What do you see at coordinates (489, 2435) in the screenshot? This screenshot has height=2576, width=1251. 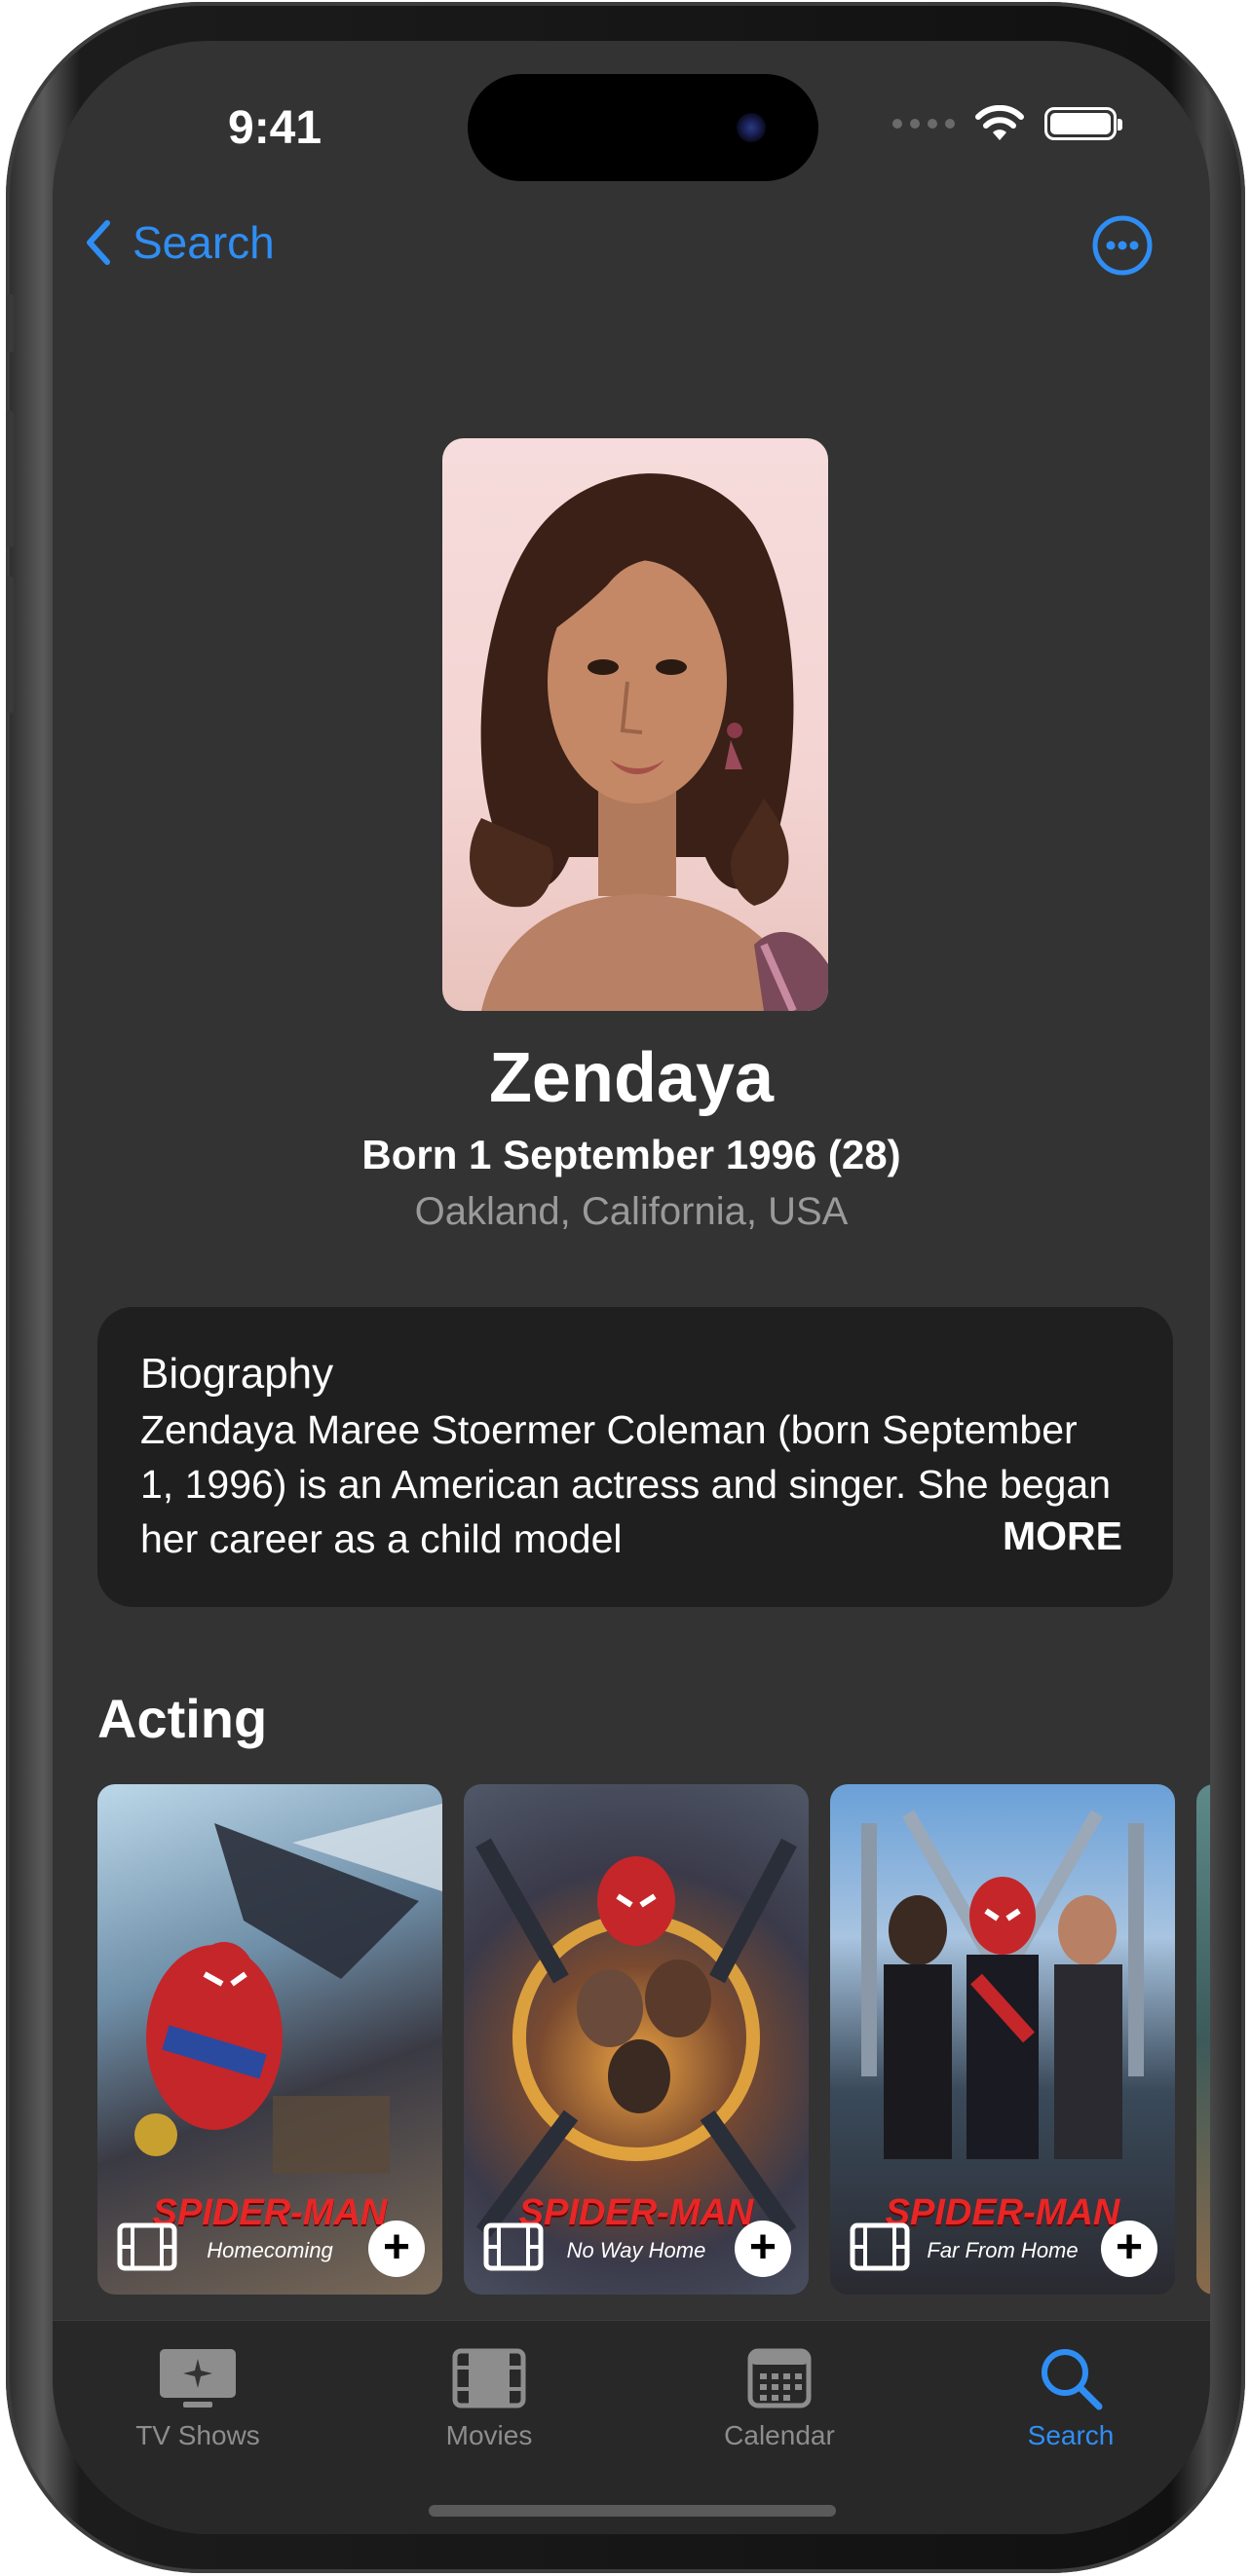 I see `tab-label: Movies` at bounding box center [489, 2435].